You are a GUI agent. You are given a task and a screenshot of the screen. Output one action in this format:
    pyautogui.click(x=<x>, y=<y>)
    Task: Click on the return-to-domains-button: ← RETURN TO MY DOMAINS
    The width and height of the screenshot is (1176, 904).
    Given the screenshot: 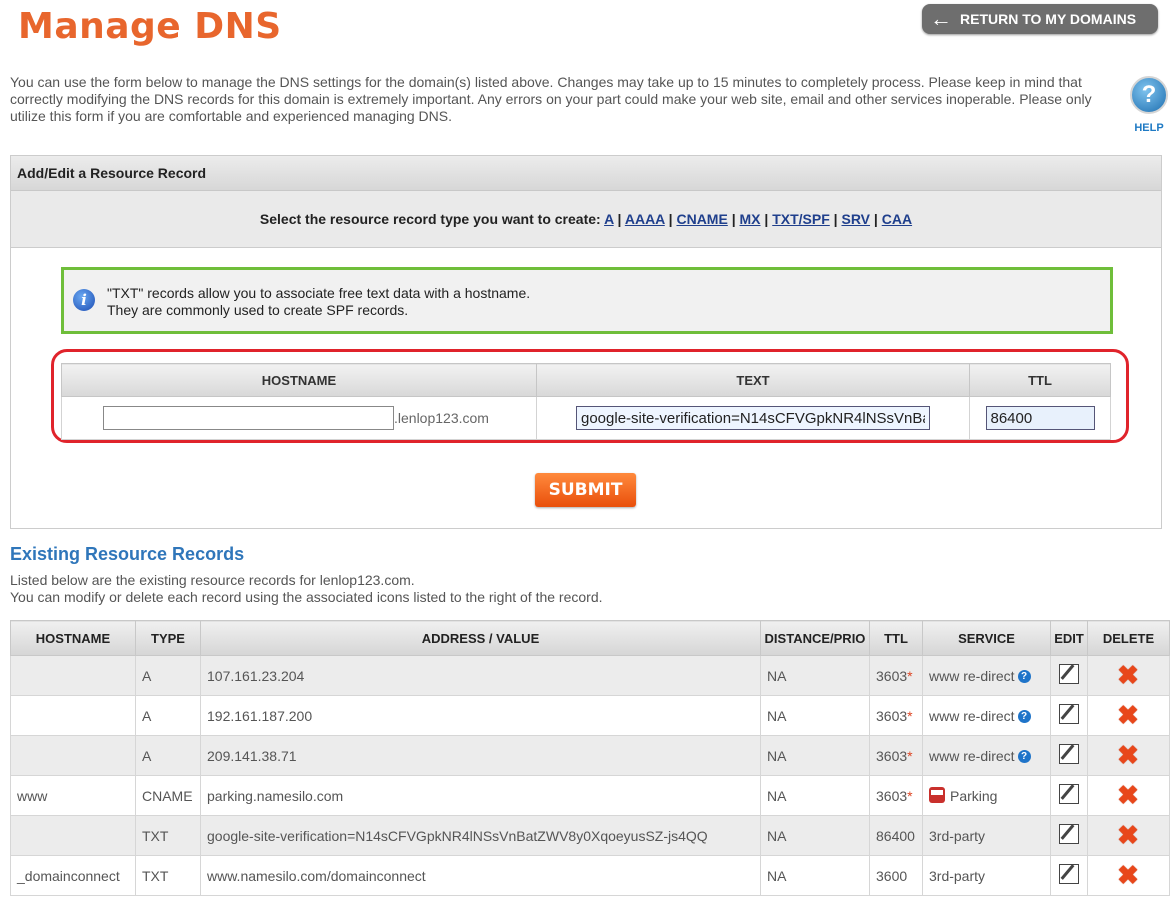 What is the action you would take?
    pyautogui.click(x=1040, y=19)
    